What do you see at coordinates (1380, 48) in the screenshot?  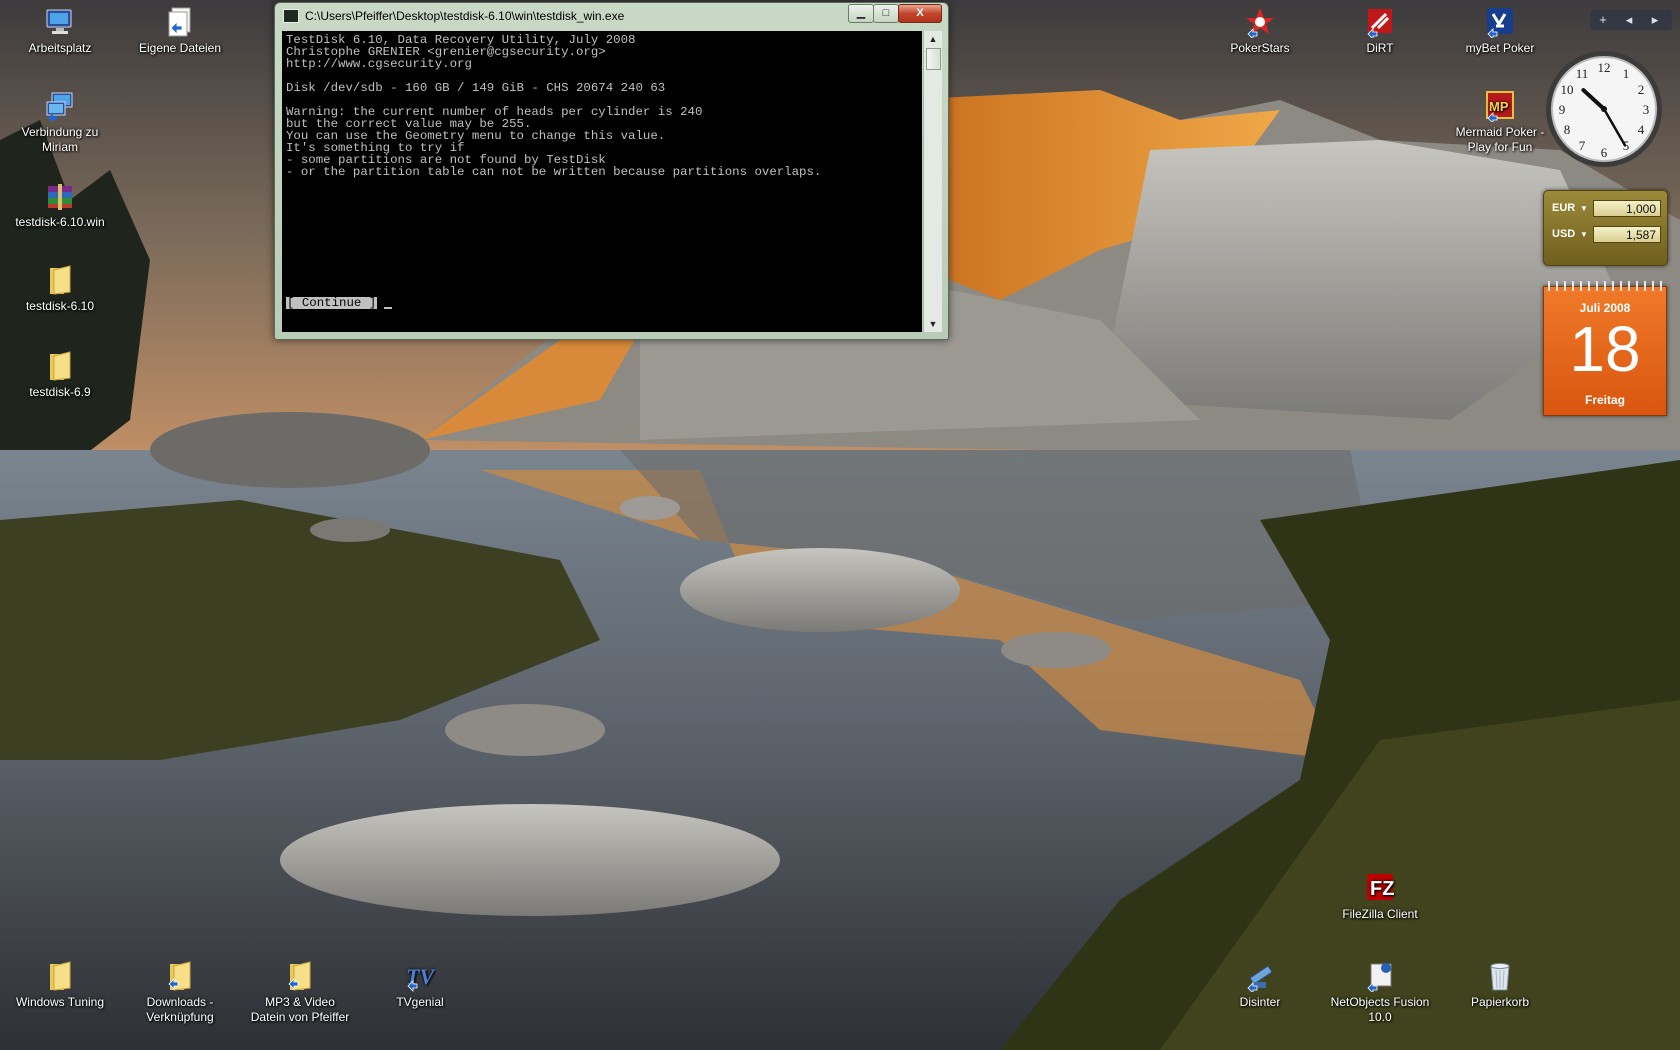 I see `icon-label: DiRT` at bounding box center [1380, 48].